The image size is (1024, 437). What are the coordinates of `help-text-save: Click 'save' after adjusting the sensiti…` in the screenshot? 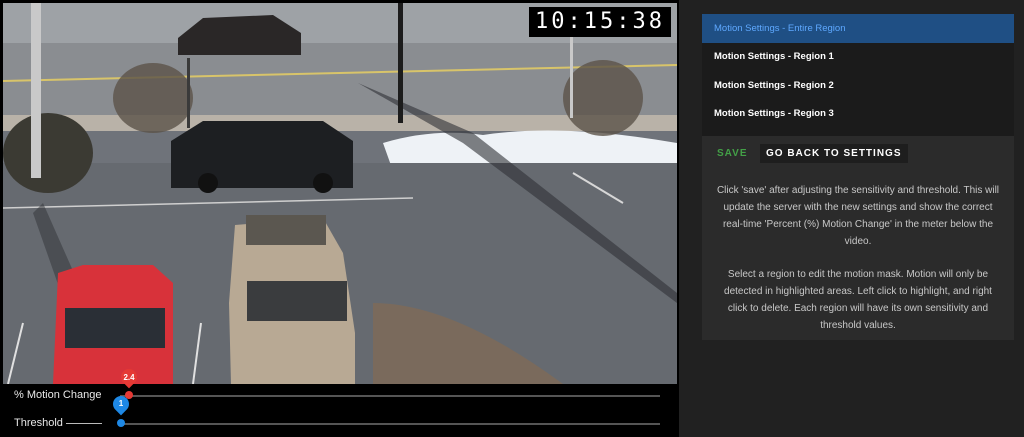 It's located at (858, 216).